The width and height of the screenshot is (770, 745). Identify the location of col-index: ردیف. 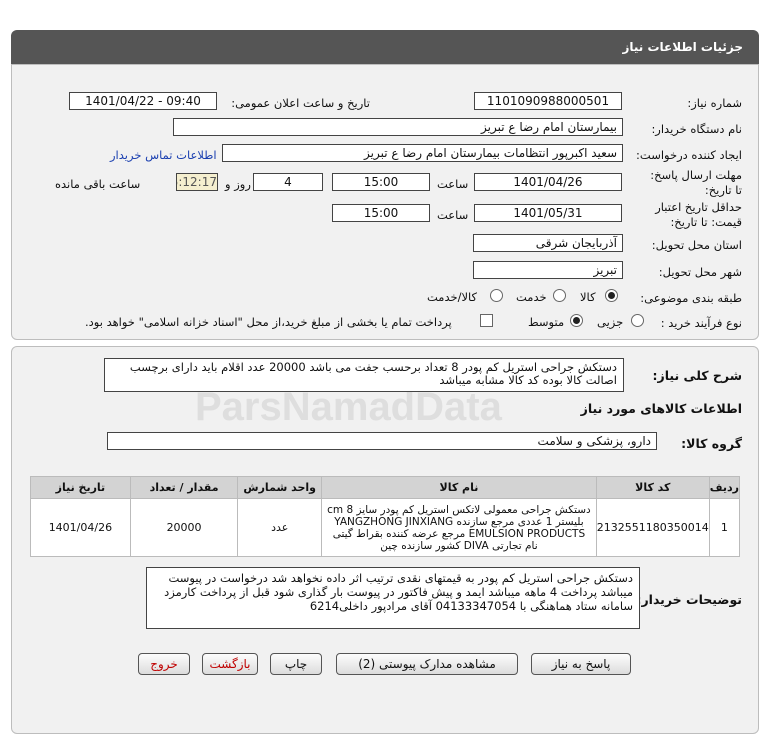
(724, 487).